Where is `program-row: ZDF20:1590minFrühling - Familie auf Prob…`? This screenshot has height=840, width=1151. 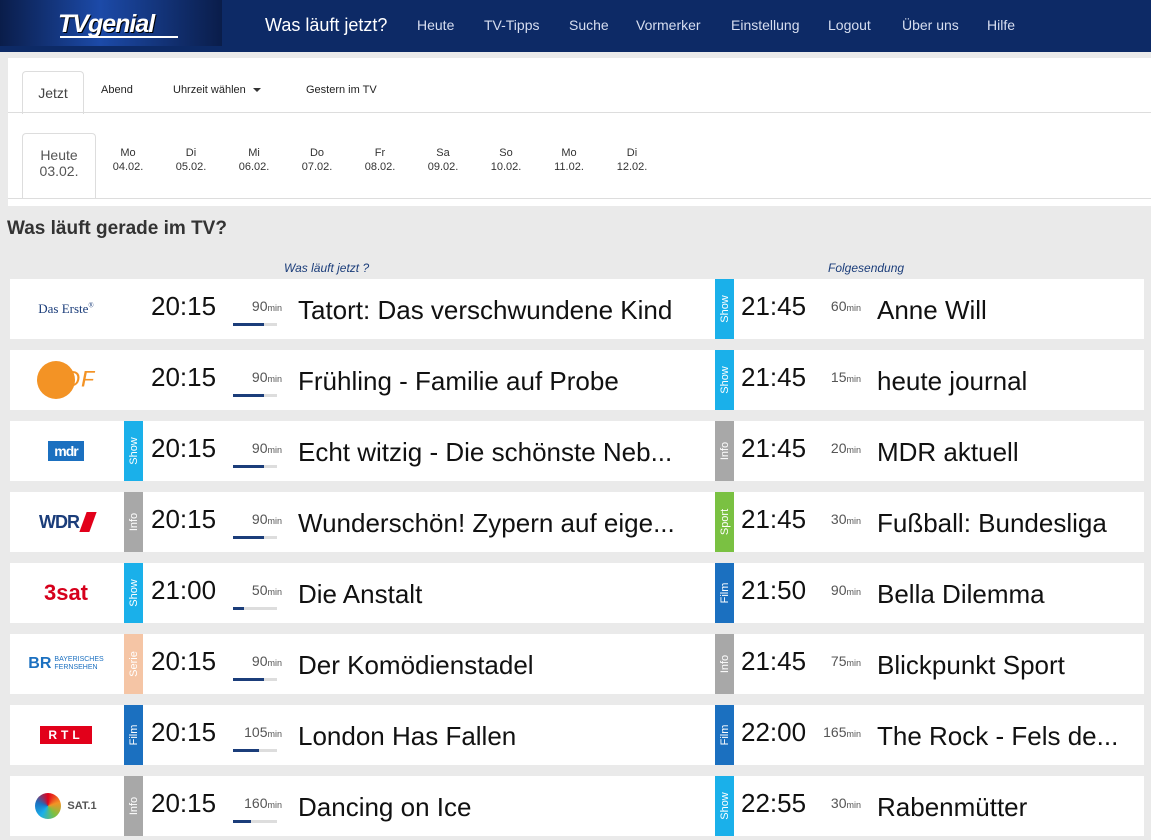 program-row: ZDF20:1590minFrühling - Familie auf Prob… is located at coordinates (577, 380).